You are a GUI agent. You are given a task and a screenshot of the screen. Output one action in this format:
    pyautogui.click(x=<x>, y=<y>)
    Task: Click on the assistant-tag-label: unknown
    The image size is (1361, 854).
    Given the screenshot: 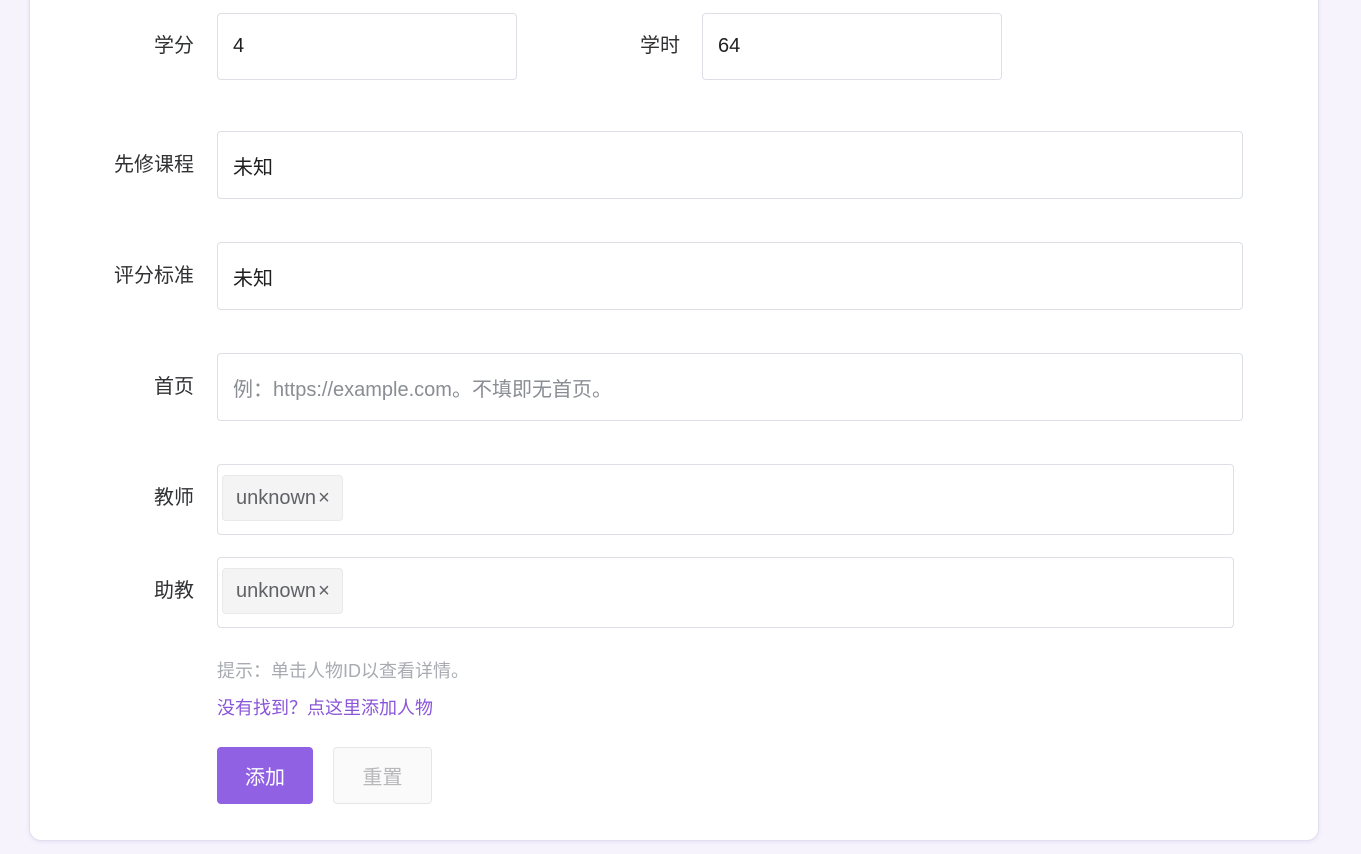 What is the action you would take?
    pyautogui.click(x=276, y=590)
    